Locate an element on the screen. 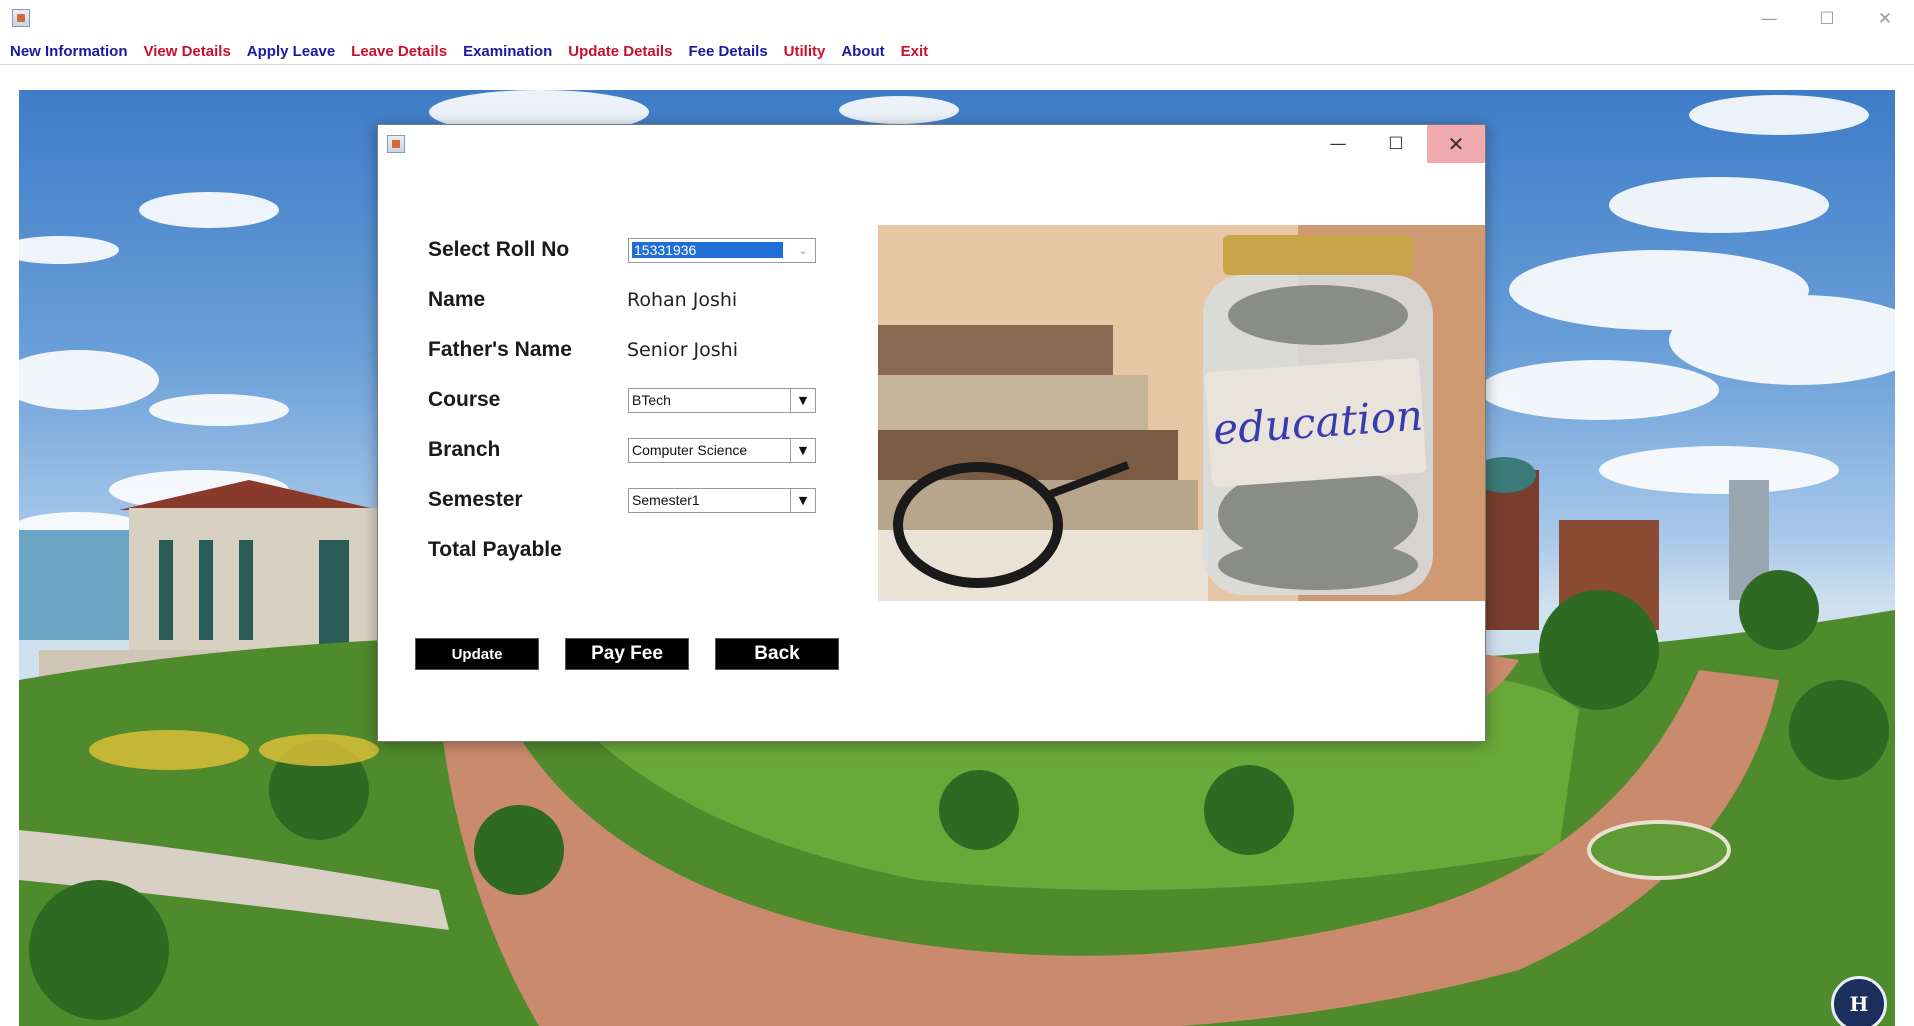 The image size is (1914, 1026). menu-divider is located at coordinates (957, 64).